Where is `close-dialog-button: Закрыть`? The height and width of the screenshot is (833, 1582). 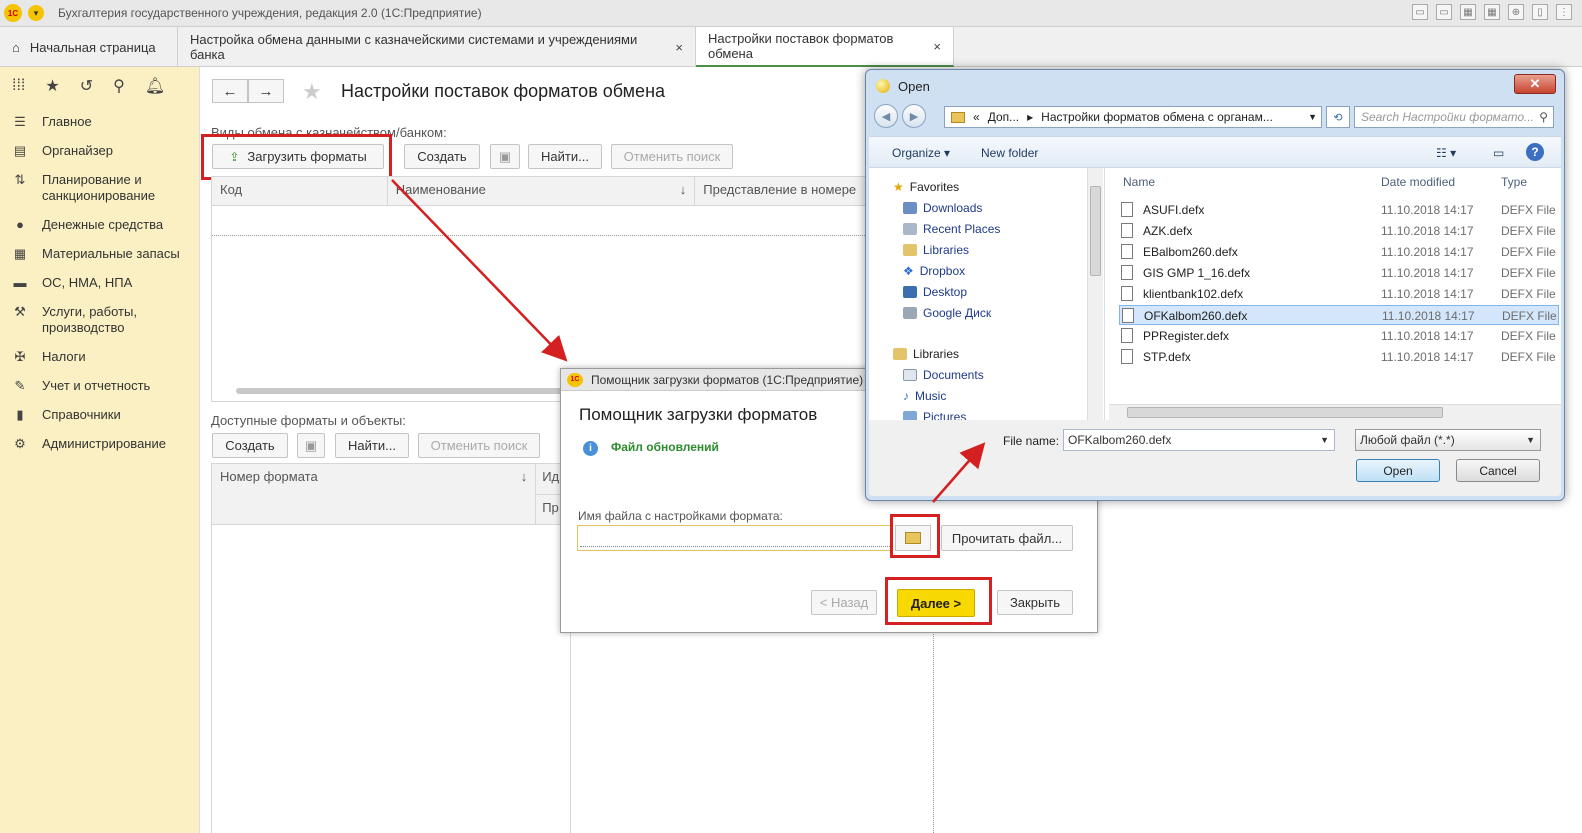 close-dialog-button: Закрыть is located at coordinates (1035, 602).